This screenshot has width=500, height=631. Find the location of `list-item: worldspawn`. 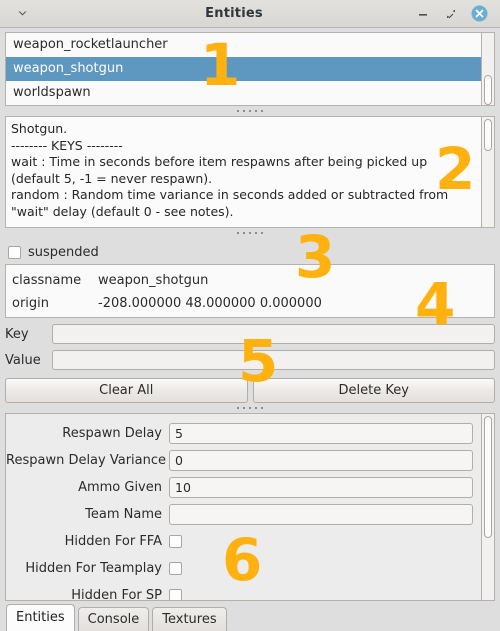

list-item: worldspawn is located at coordinates (243, 93).